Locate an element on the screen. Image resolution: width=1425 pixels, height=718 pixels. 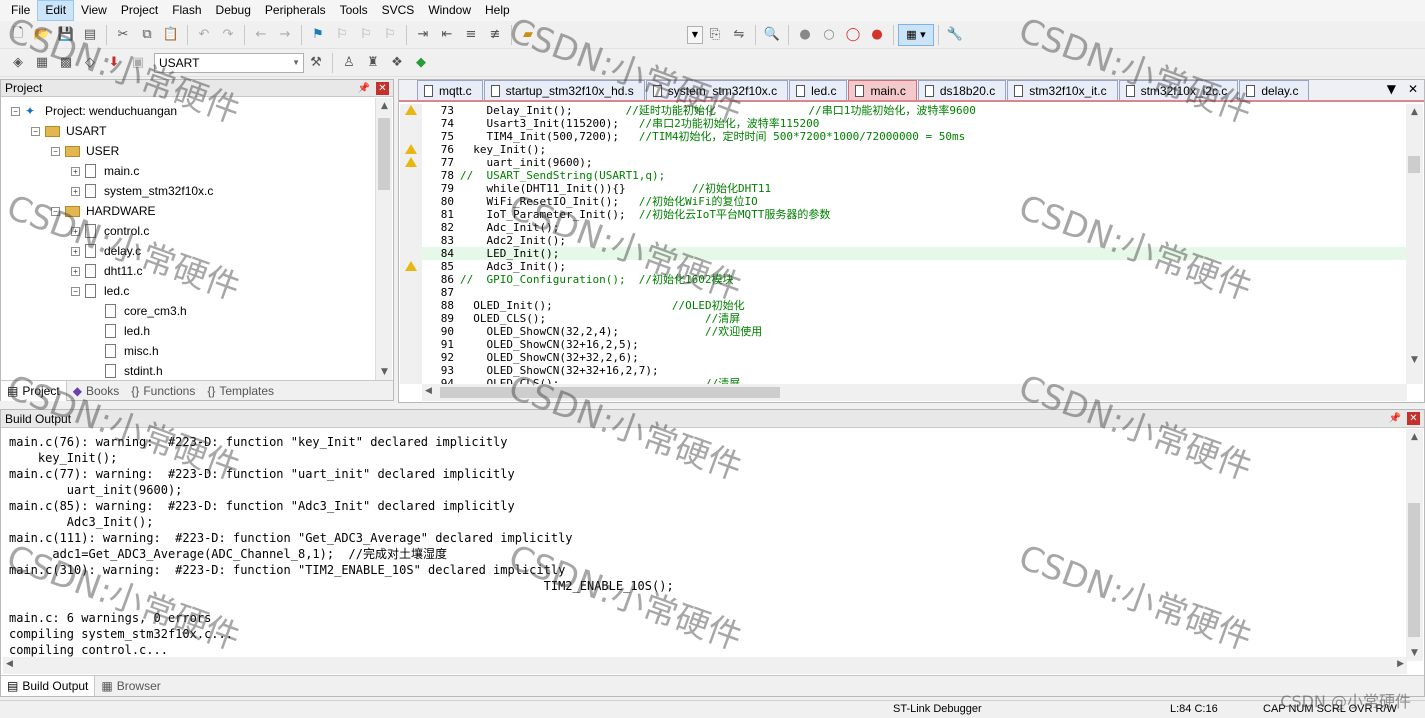
tree-item: − led.c is located at coordinates (188, 291).